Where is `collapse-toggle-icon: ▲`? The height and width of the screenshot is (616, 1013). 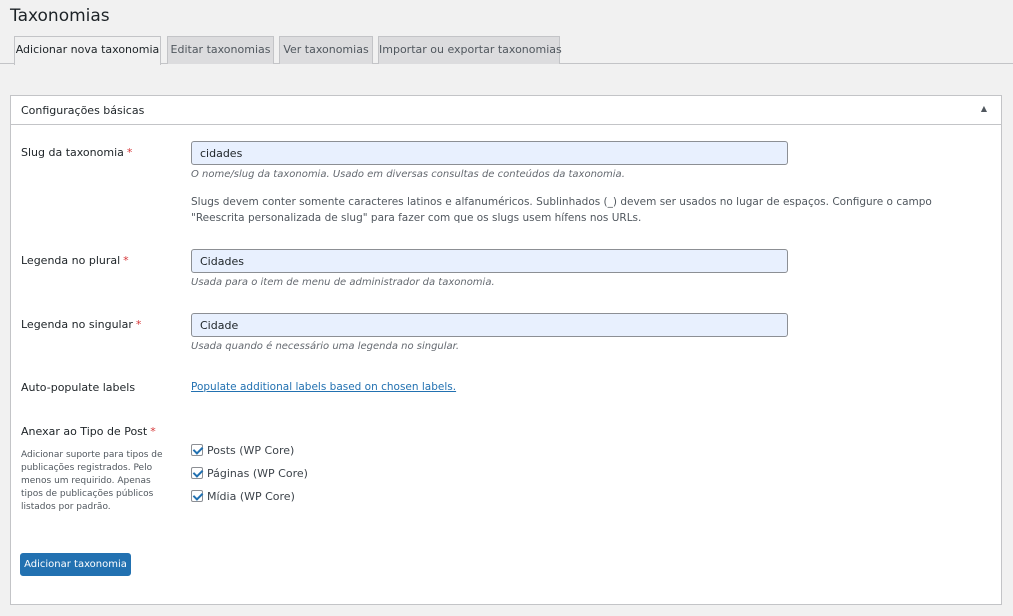
collapse-toggle-icon: ▲ is located at coordinates (984, 108).